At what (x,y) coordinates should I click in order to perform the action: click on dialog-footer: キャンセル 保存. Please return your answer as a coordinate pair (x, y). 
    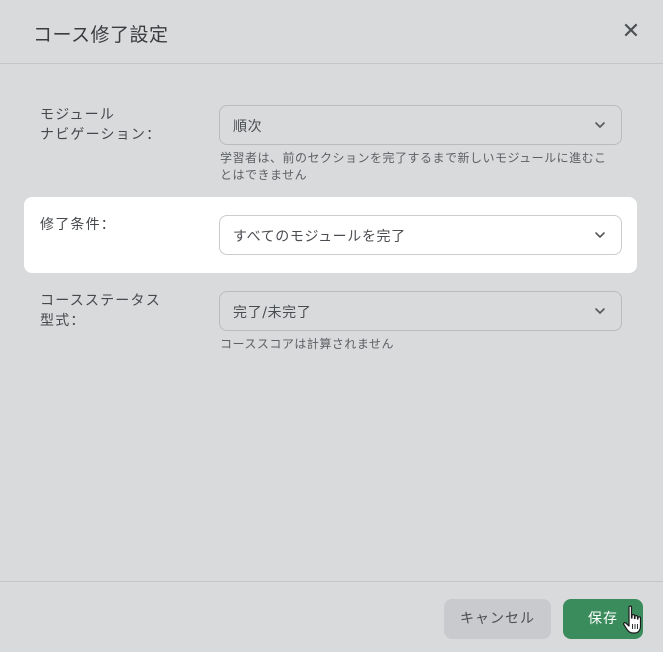
    Looking at the image, I should click on (331, 616).